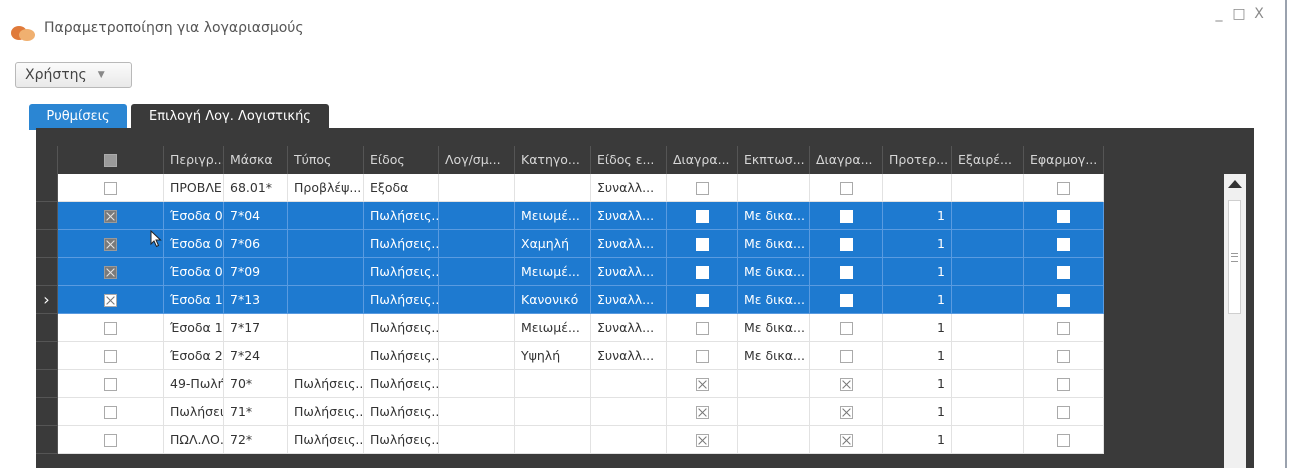 The width and height of the screenshot is (1293, 468). What do you see at coordinates (630, 440) in the screenshot?
I see `table-row: ΠΩΛ.ΛΟ...72*Πωλήσεις...Πωλήσεις...1` at bounding box center [630, 440].